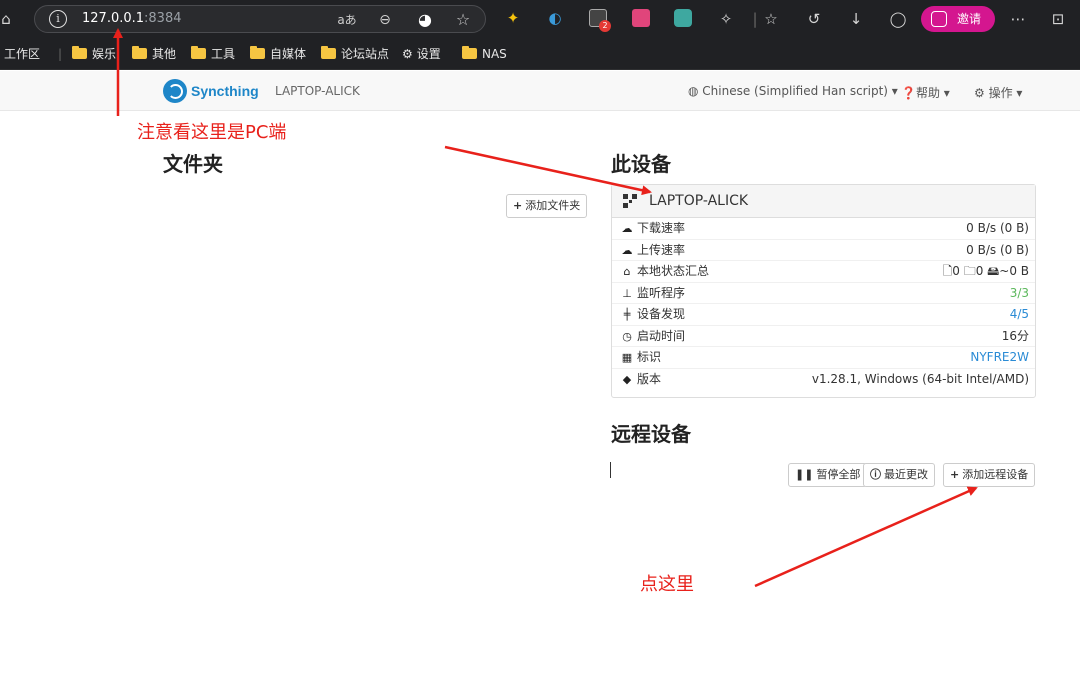  What do you see at coordinates (548, 170) in the screenshot?
I see `arrow-to-device` at bounding box center [548, 170].